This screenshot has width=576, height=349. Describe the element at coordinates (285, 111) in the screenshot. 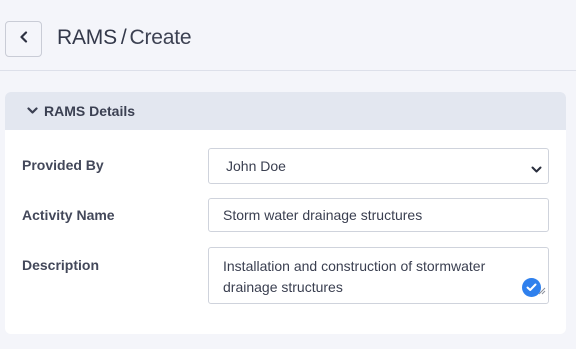

I see `rams-details-section-header: RAMS Details` at that location.